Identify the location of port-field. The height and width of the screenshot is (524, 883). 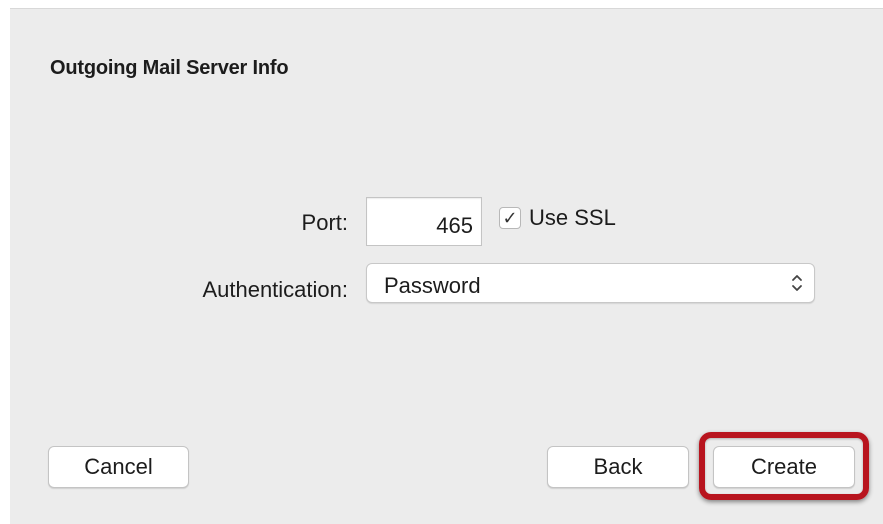
(424, 221).